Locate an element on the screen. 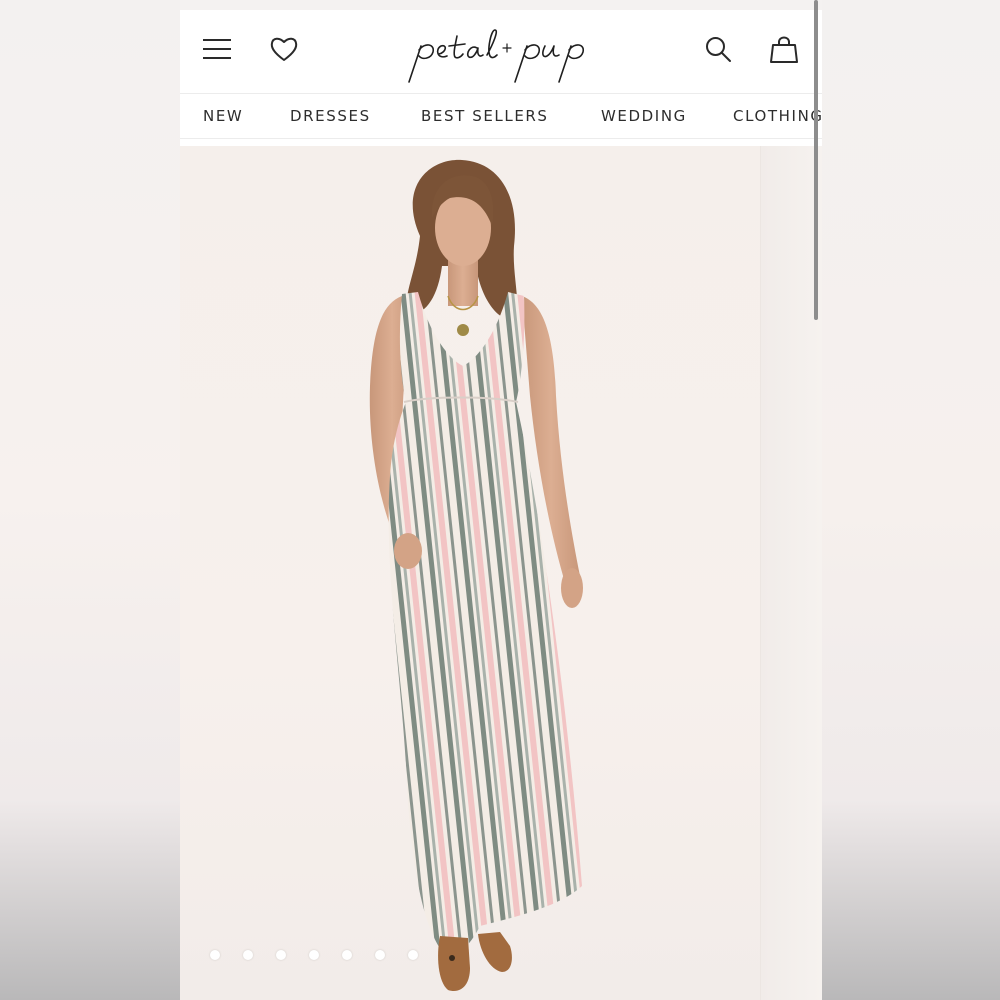 The height and width of the screenshot is (1000, 1000). next-slide-preview is located at coordinates (791, 573).